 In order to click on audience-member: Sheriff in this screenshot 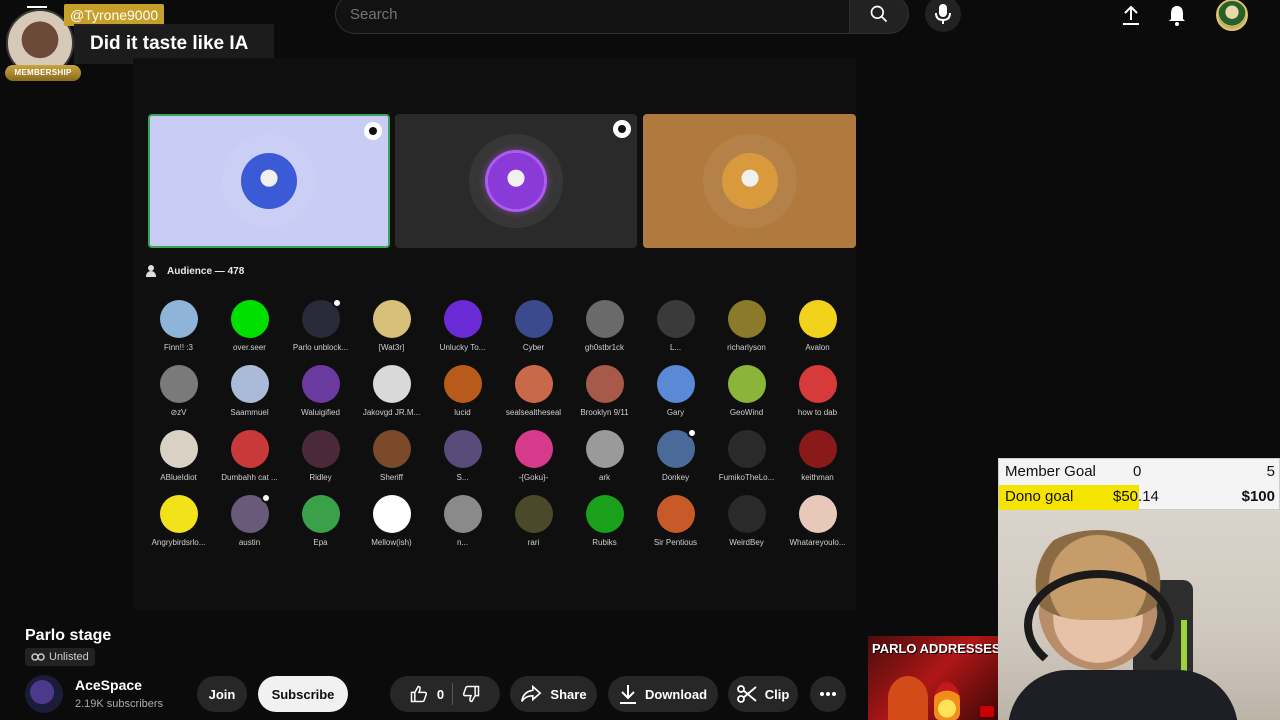, I will do `click(391, 462)`.